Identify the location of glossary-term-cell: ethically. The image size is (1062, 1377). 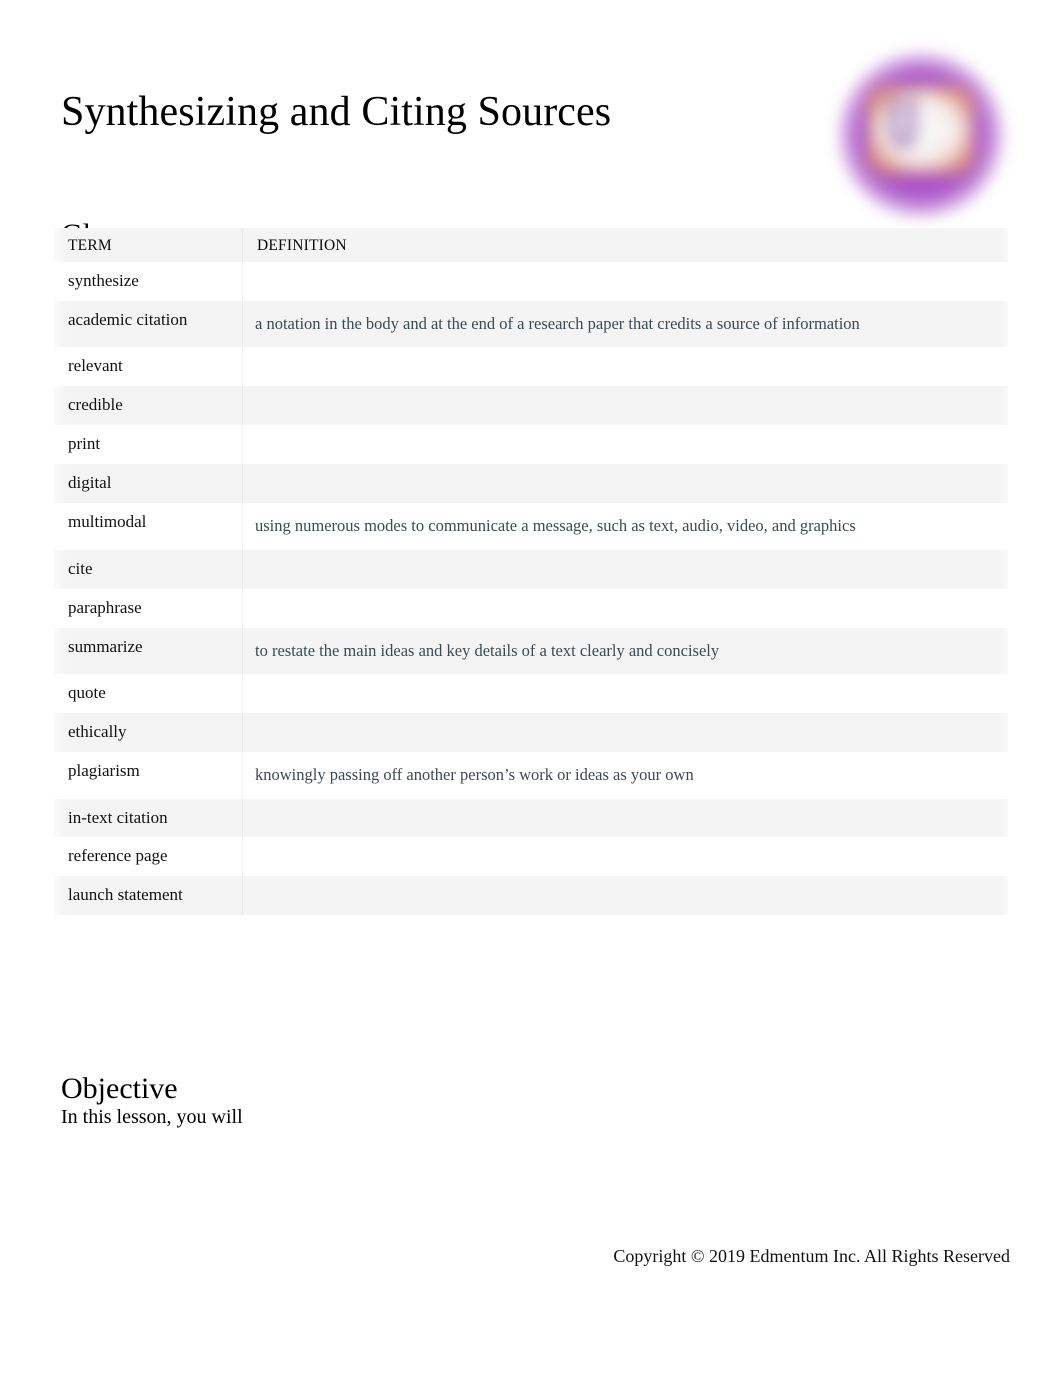
(148, 732).